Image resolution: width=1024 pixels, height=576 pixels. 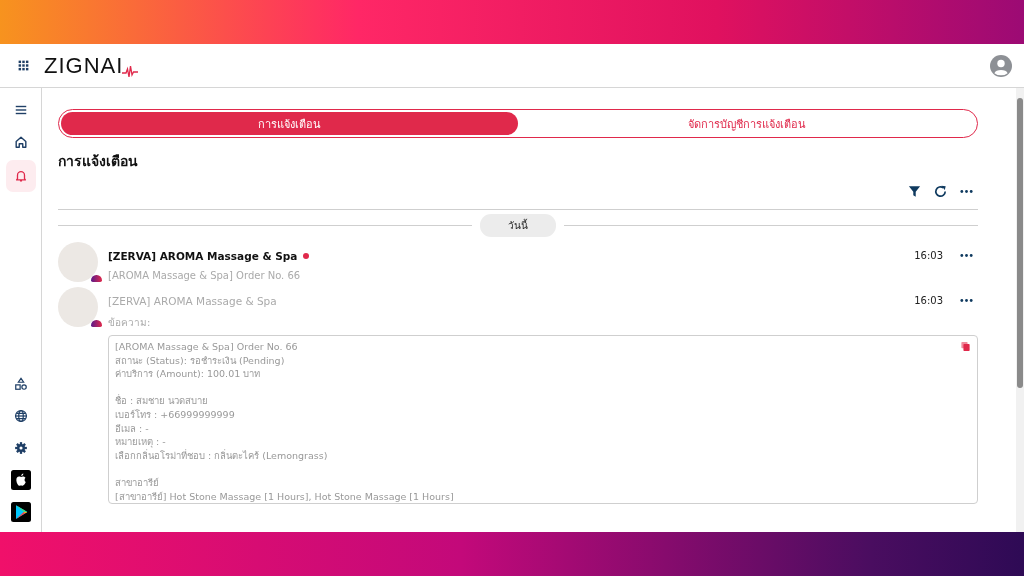 What do you see at coordinates (132, 428) in the screenshot?
I see `message-line: อีเมล : -` at bounding box center [132, 428].